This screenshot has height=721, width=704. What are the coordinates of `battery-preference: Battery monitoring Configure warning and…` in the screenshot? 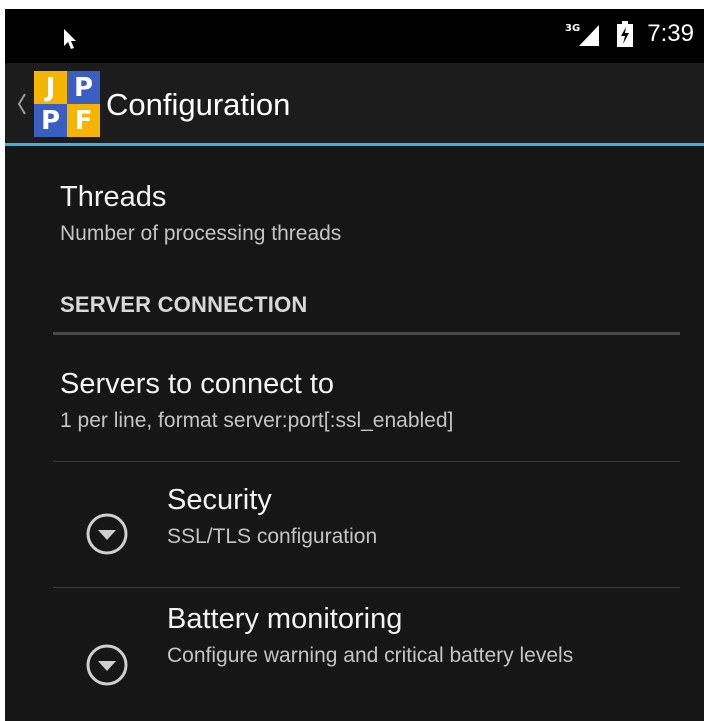 It's located at (407, 636).